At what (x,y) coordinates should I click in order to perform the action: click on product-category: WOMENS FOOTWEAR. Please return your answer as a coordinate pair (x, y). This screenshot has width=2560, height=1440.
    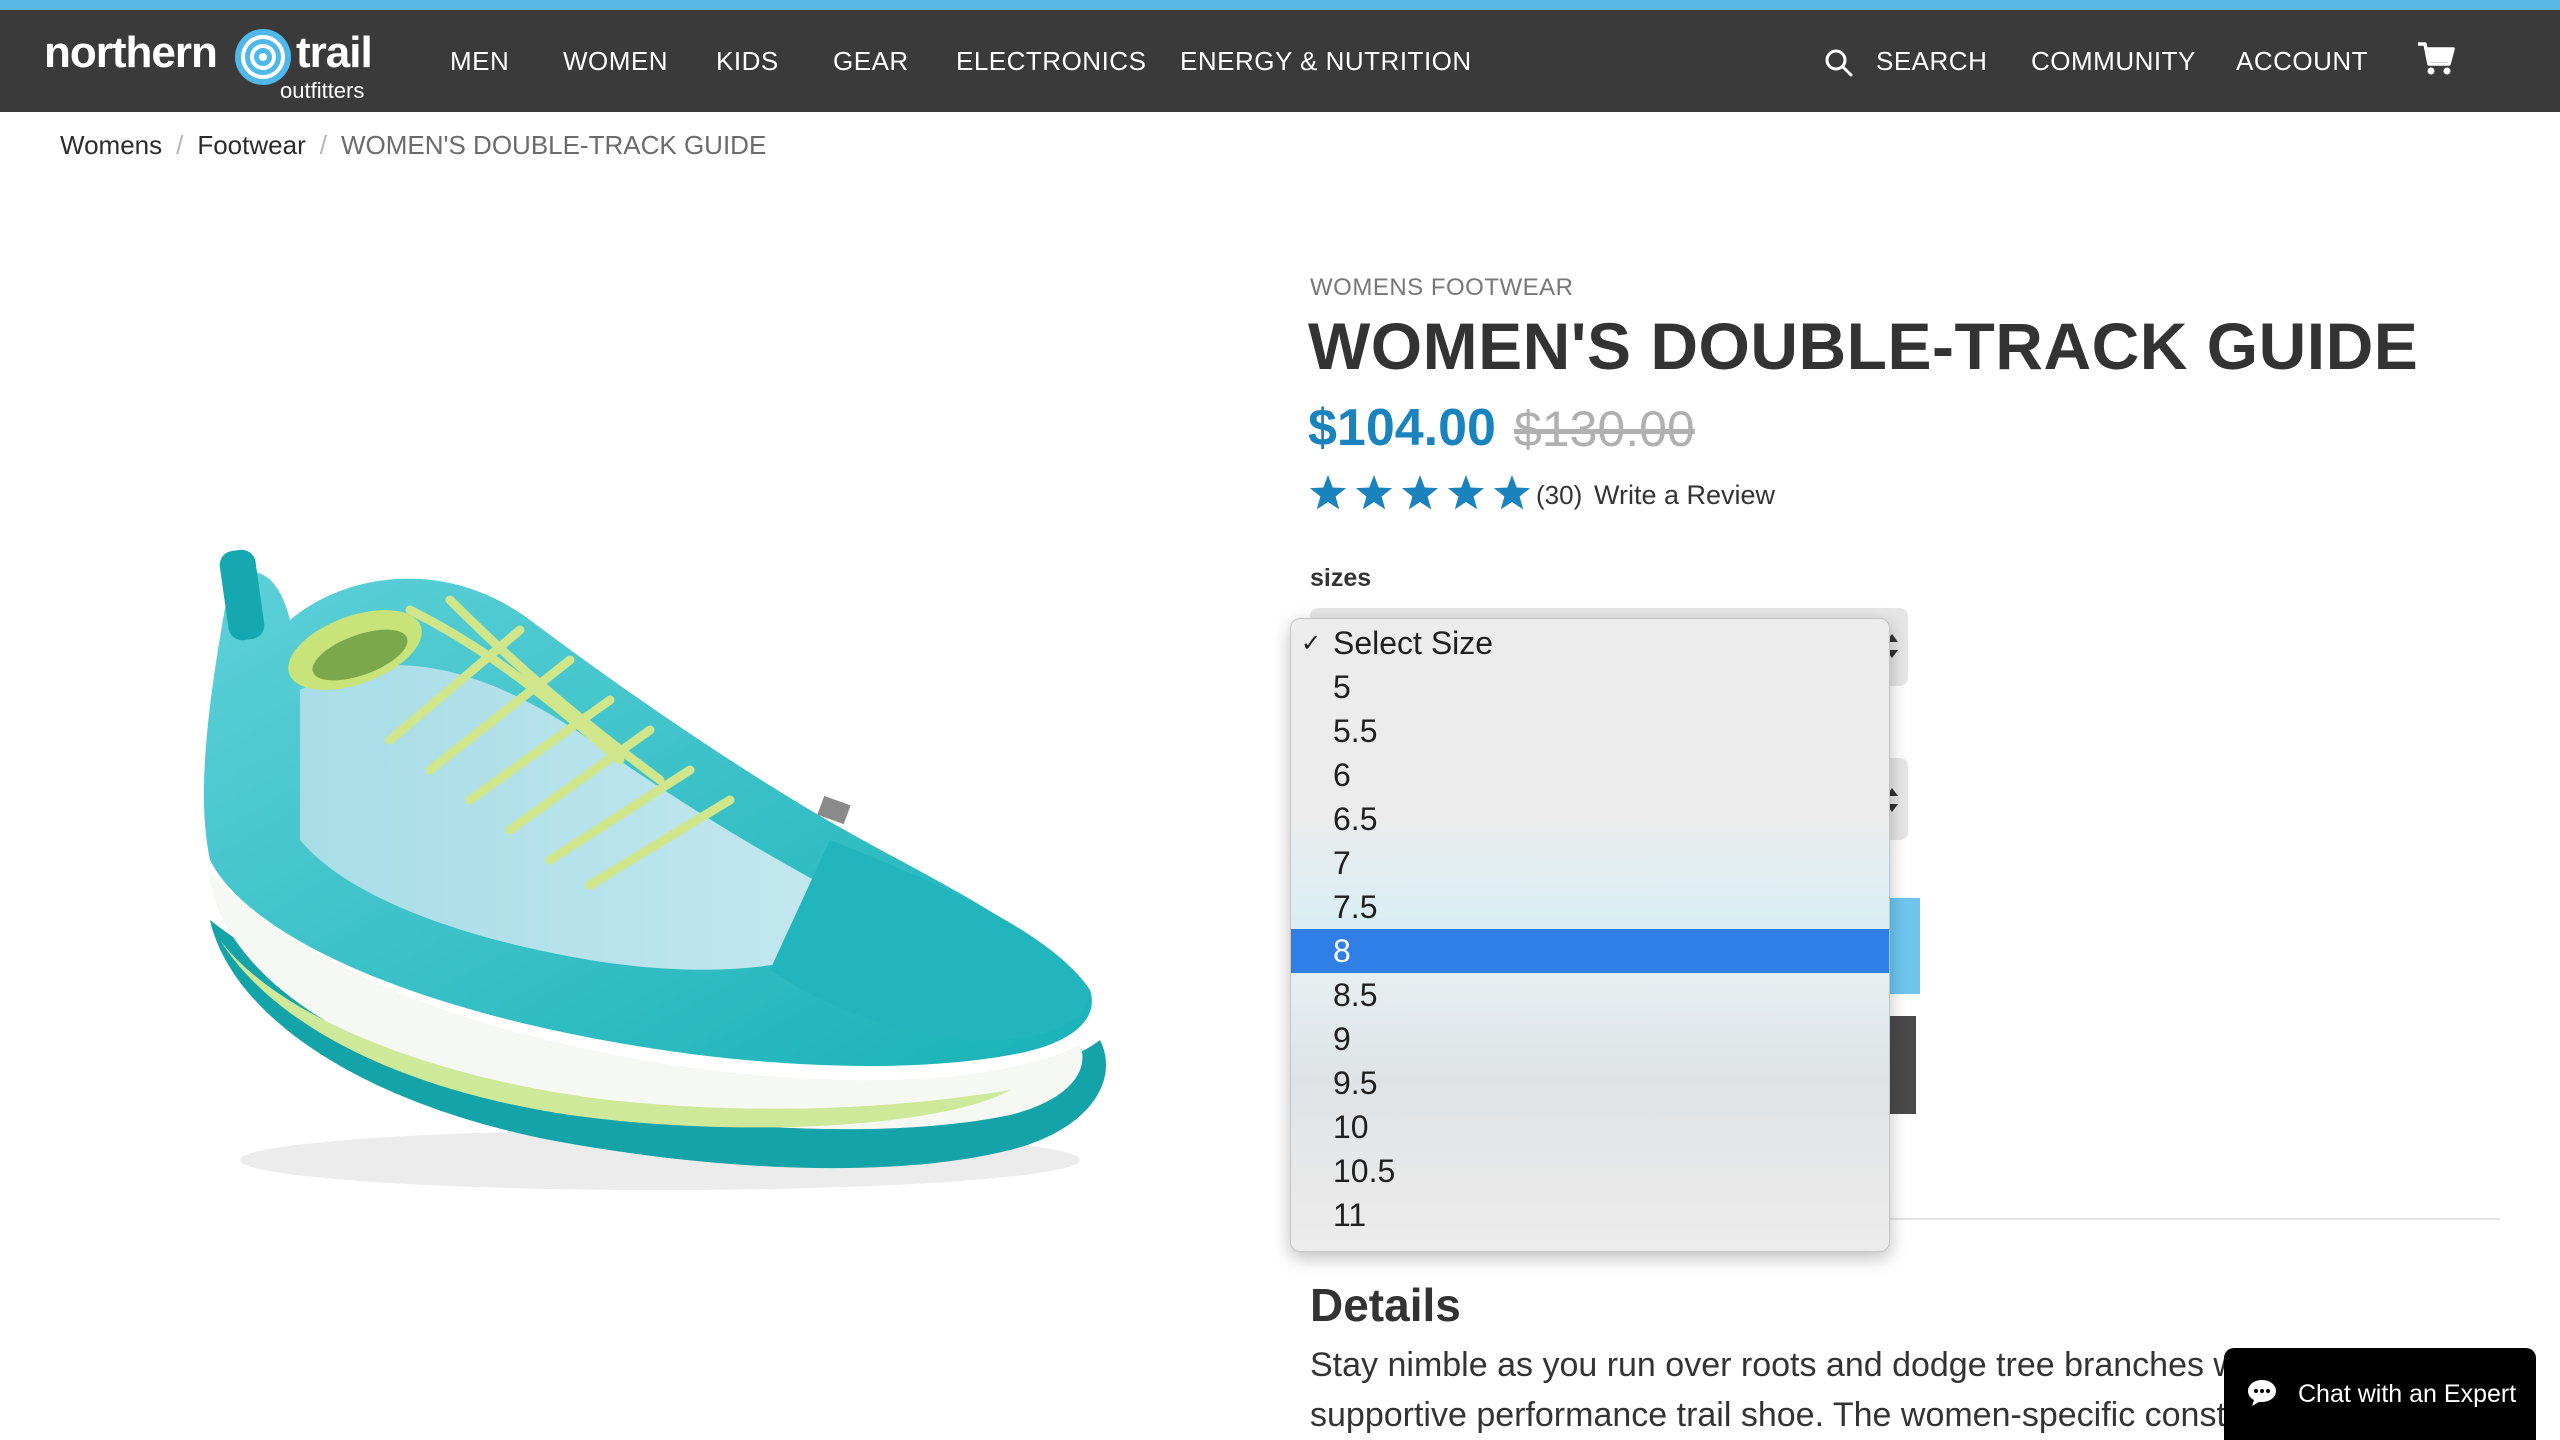
    Looking at the image, I should click on (1442, 287).